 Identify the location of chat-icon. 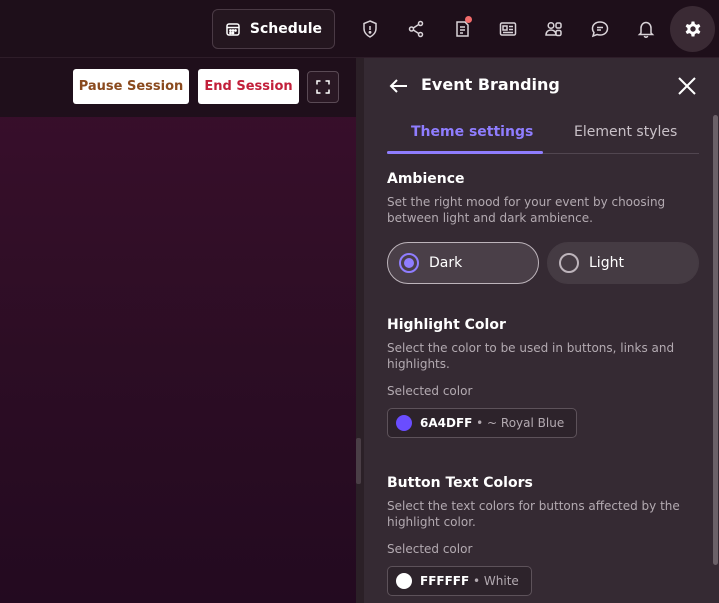
(600, 29).